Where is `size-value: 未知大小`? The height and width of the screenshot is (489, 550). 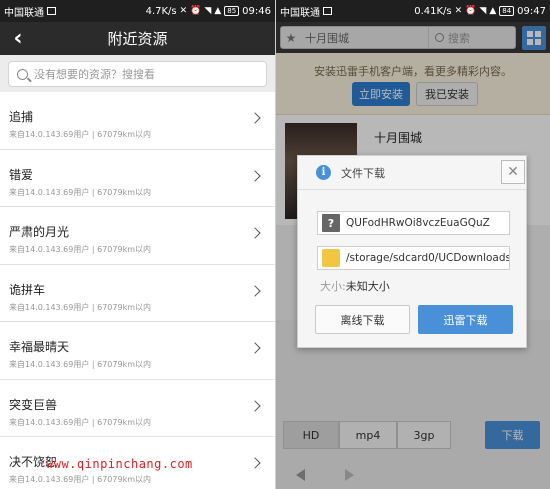
size-value: 未知大小 is located at coordinates (367, 286).